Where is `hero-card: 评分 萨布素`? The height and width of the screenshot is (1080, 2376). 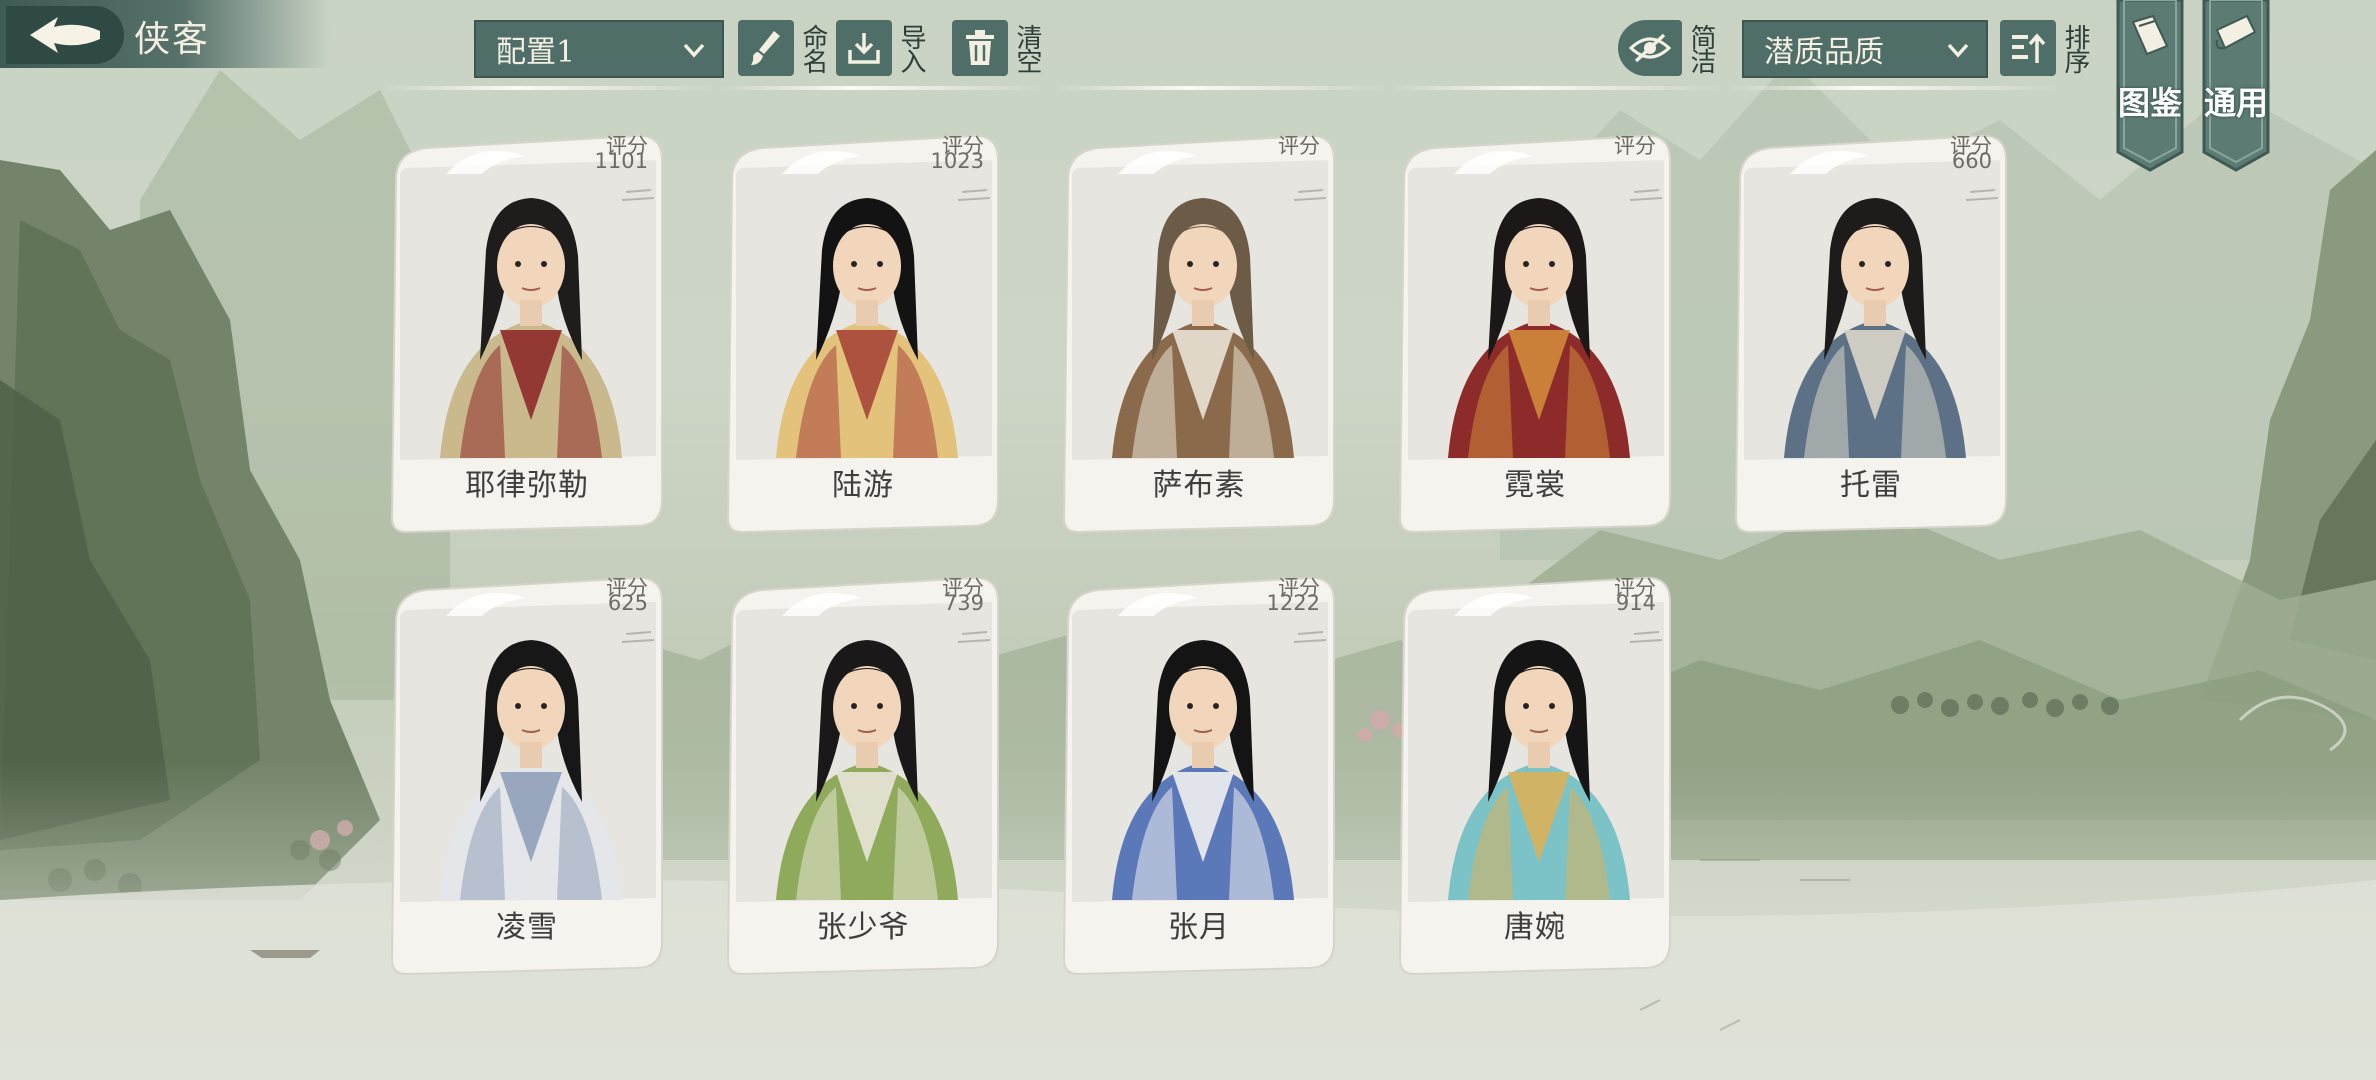 hero-card: 评分 萨布素 is located at coordinates (1199, 332).